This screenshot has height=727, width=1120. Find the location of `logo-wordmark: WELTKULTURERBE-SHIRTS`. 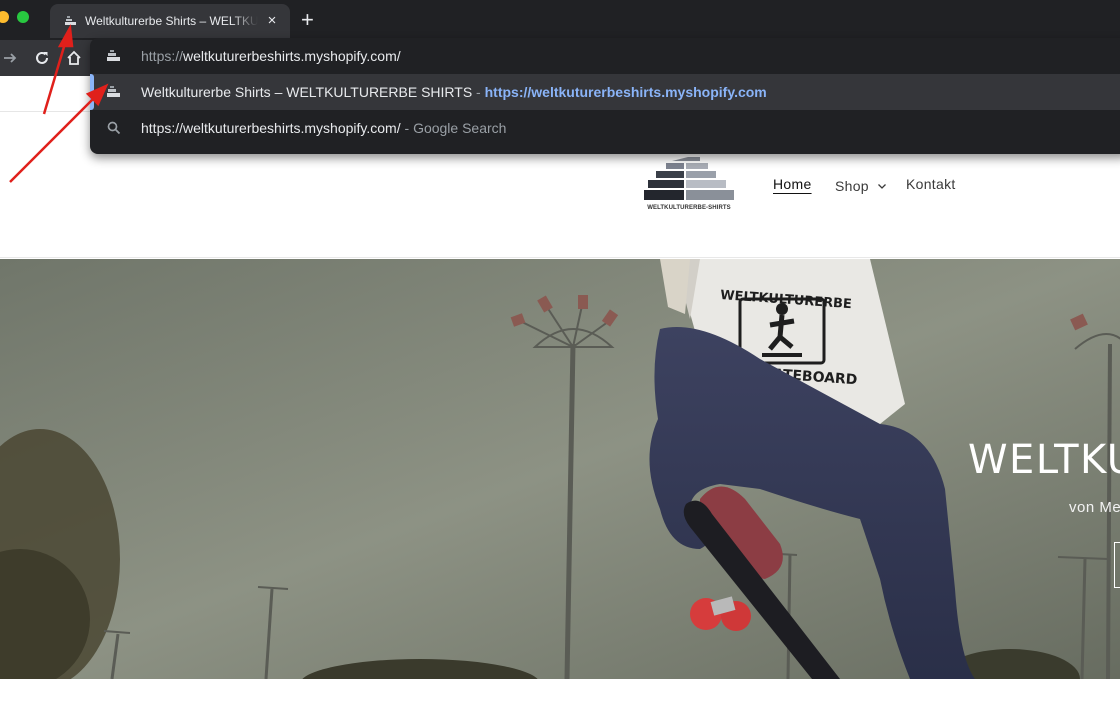

logo-wordmark: WELTKULTURERBE-SHIRTS is located at coordinates (689, 208).